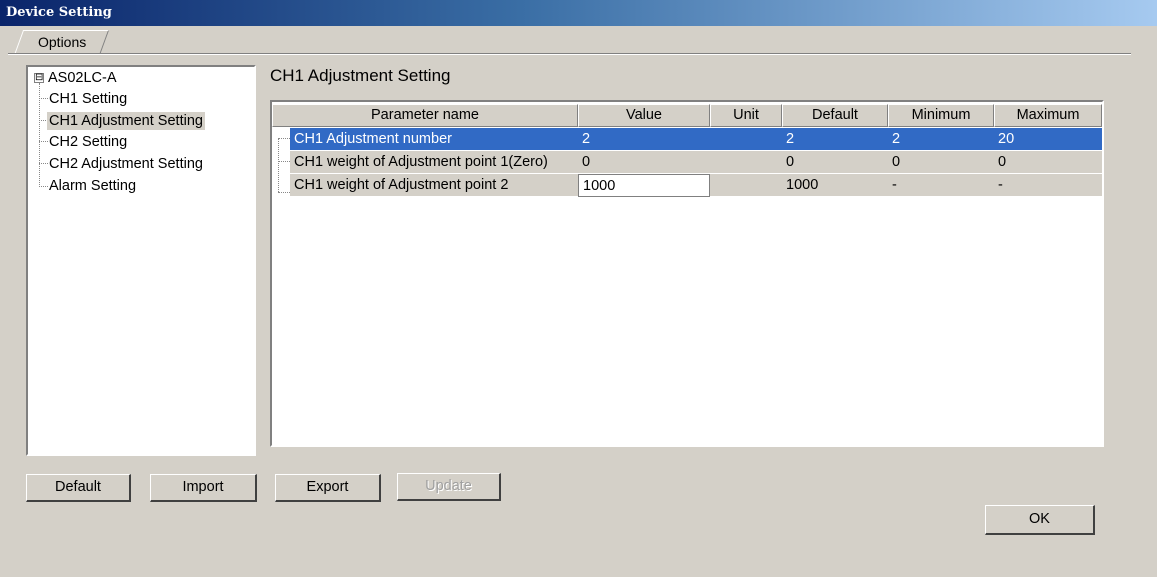 This screenshot has width=1157, height=577. Describe the element at coordinates (88, 142) in the screenshot. I see `tree-item-ch2-setting: CH2 Setting` at that location.